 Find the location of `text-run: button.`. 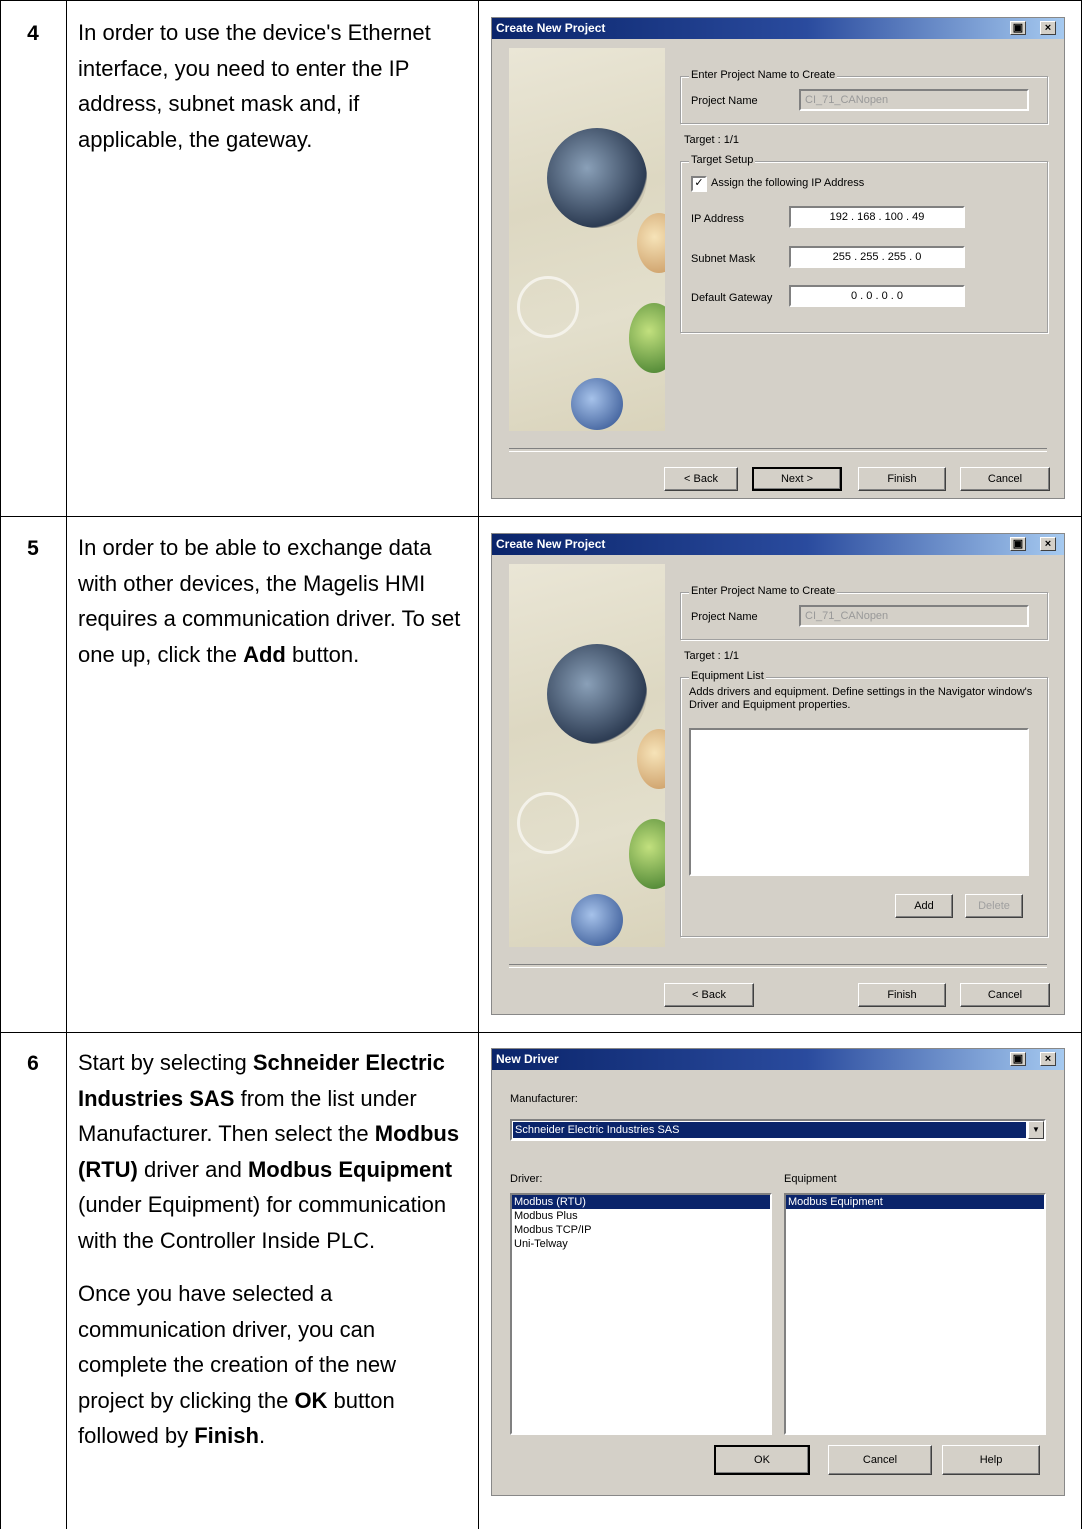

text-run: button. is located at coordinates (322, 654).